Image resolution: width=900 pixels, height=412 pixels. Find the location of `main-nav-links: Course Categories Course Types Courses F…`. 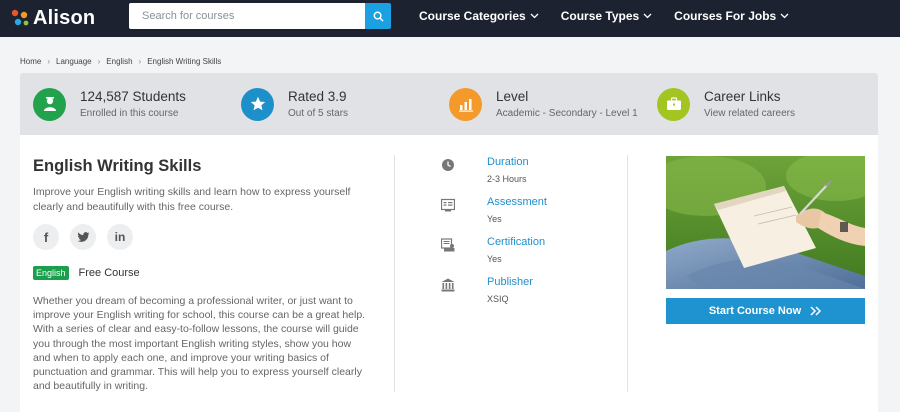

main-nav-links: Course Categories Course Types Courses F… is located at coordinates (615, 16).